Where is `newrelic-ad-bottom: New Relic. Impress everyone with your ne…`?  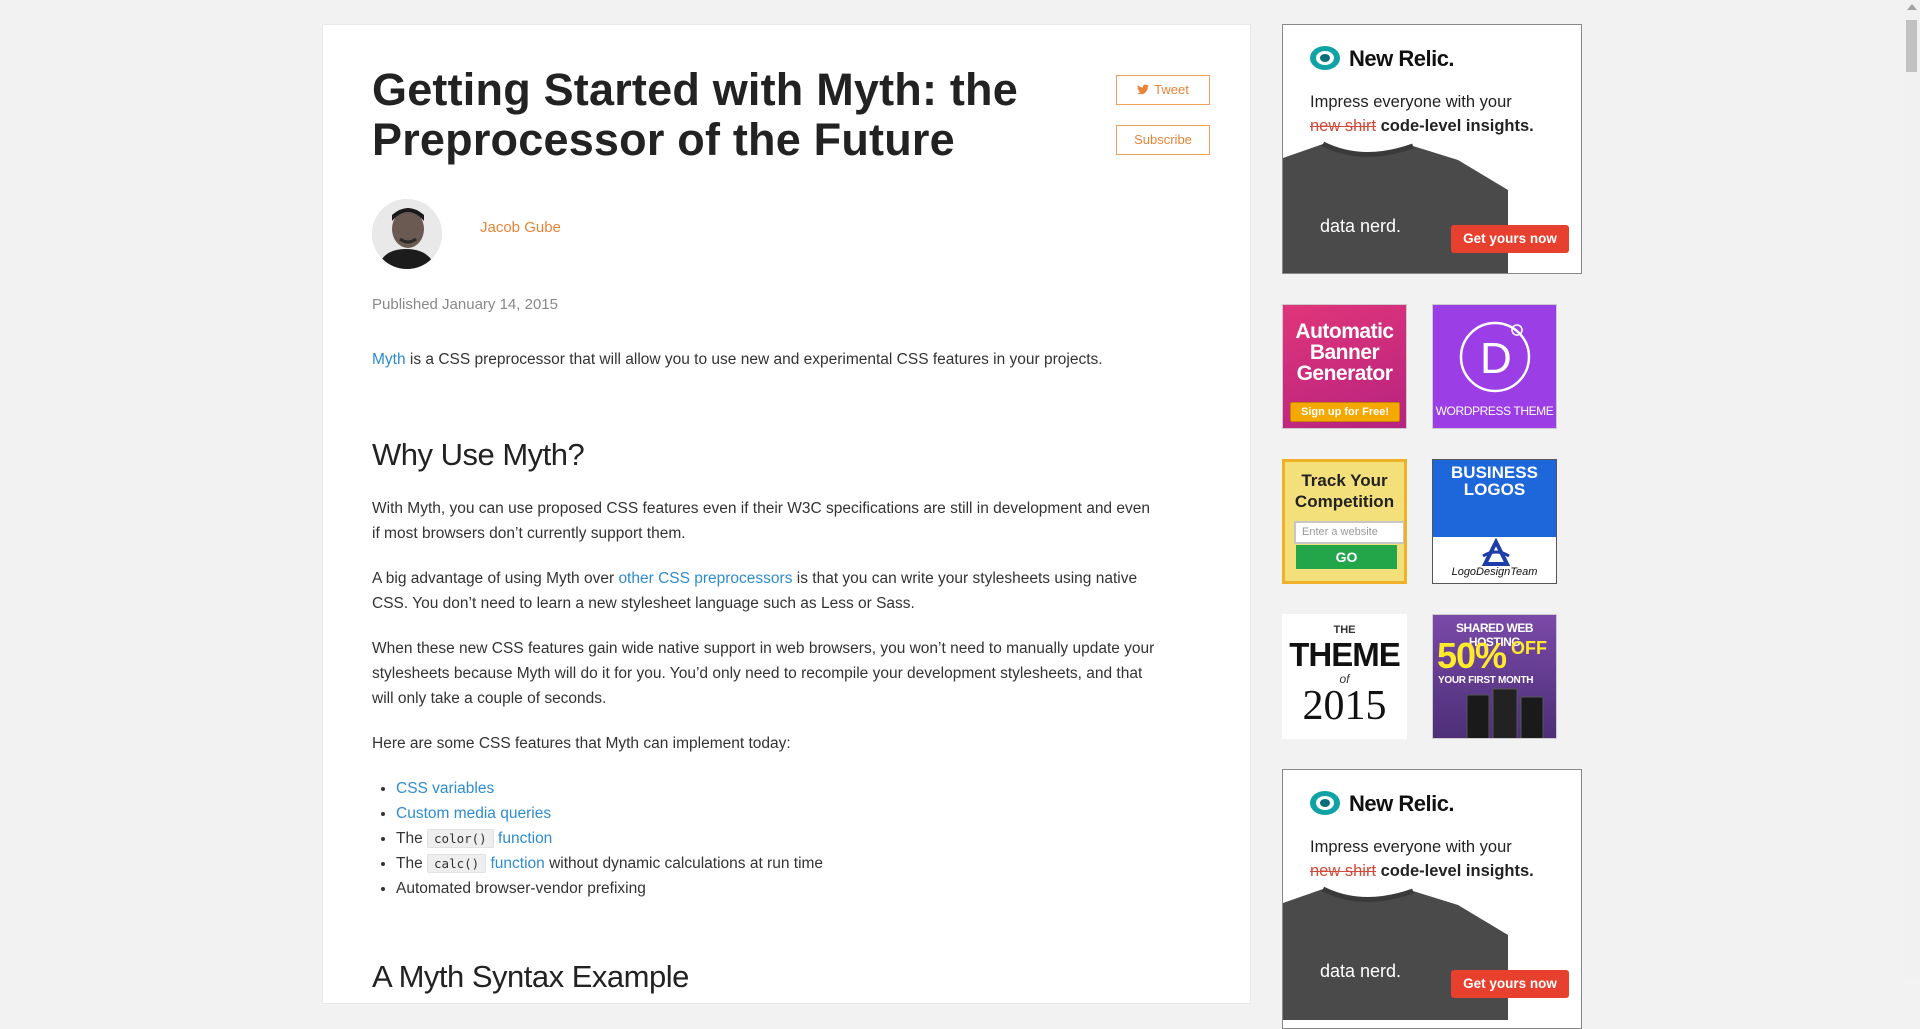
newrelic-ad-bottom: New Relic. Impress everyone with your ne… is located at coordinates (1432, 899).